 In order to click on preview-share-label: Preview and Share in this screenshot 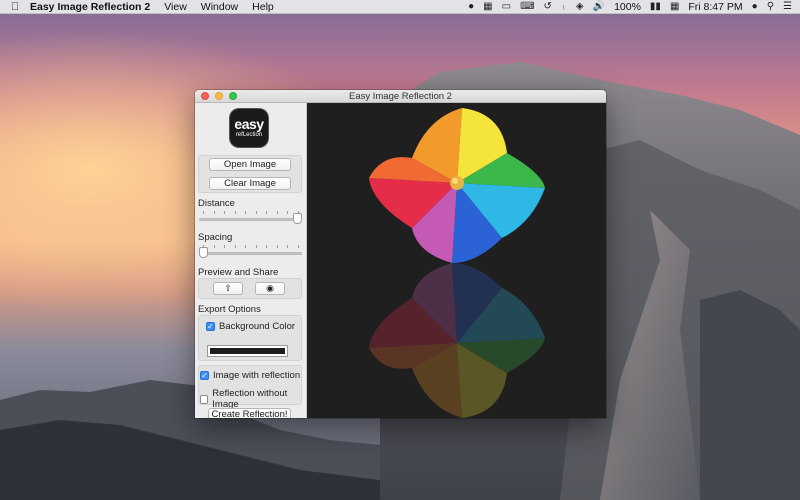, I will do `click(238, 272)`.